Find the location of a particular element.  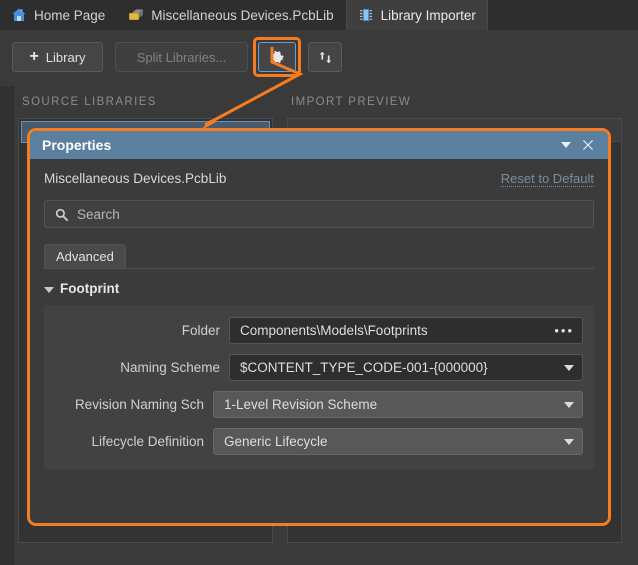

tab-miscellaneous-devices-label: Miscellaneous Devices.PcbLib is located at coordinates (242, 15).